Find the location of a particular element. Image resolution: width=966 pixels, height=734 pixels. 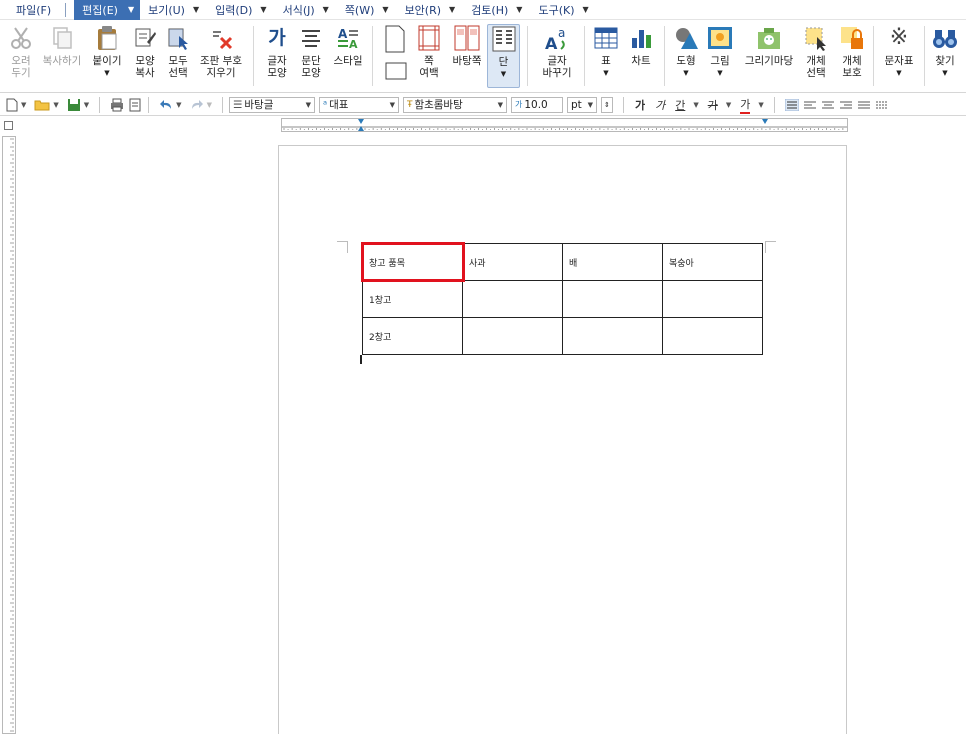

format-copy-button: 모양 복사 is located at coordinates (145, 51).